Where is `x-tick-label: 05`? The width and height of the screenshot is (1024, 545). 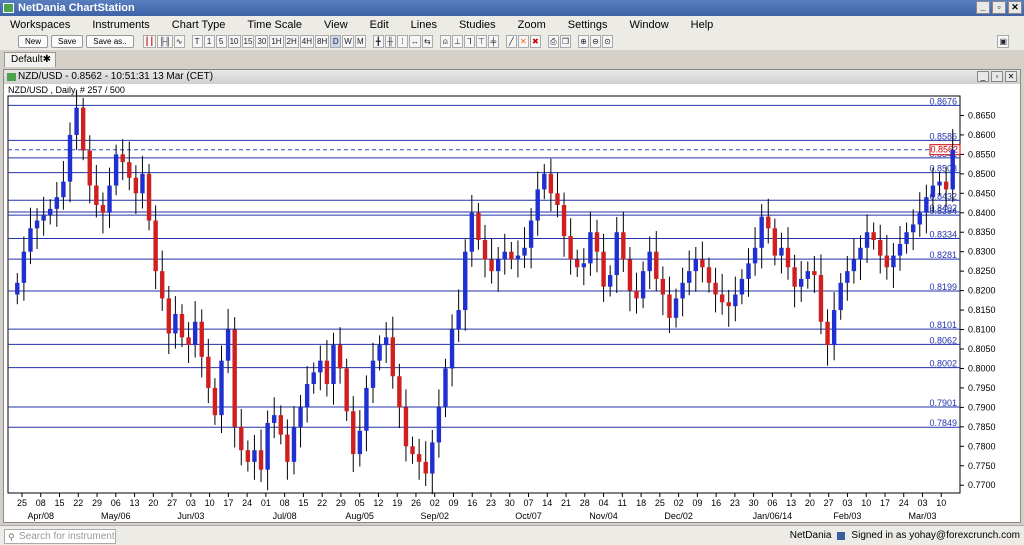 x-tick-label: 05 is located at coordinates (360, 503).